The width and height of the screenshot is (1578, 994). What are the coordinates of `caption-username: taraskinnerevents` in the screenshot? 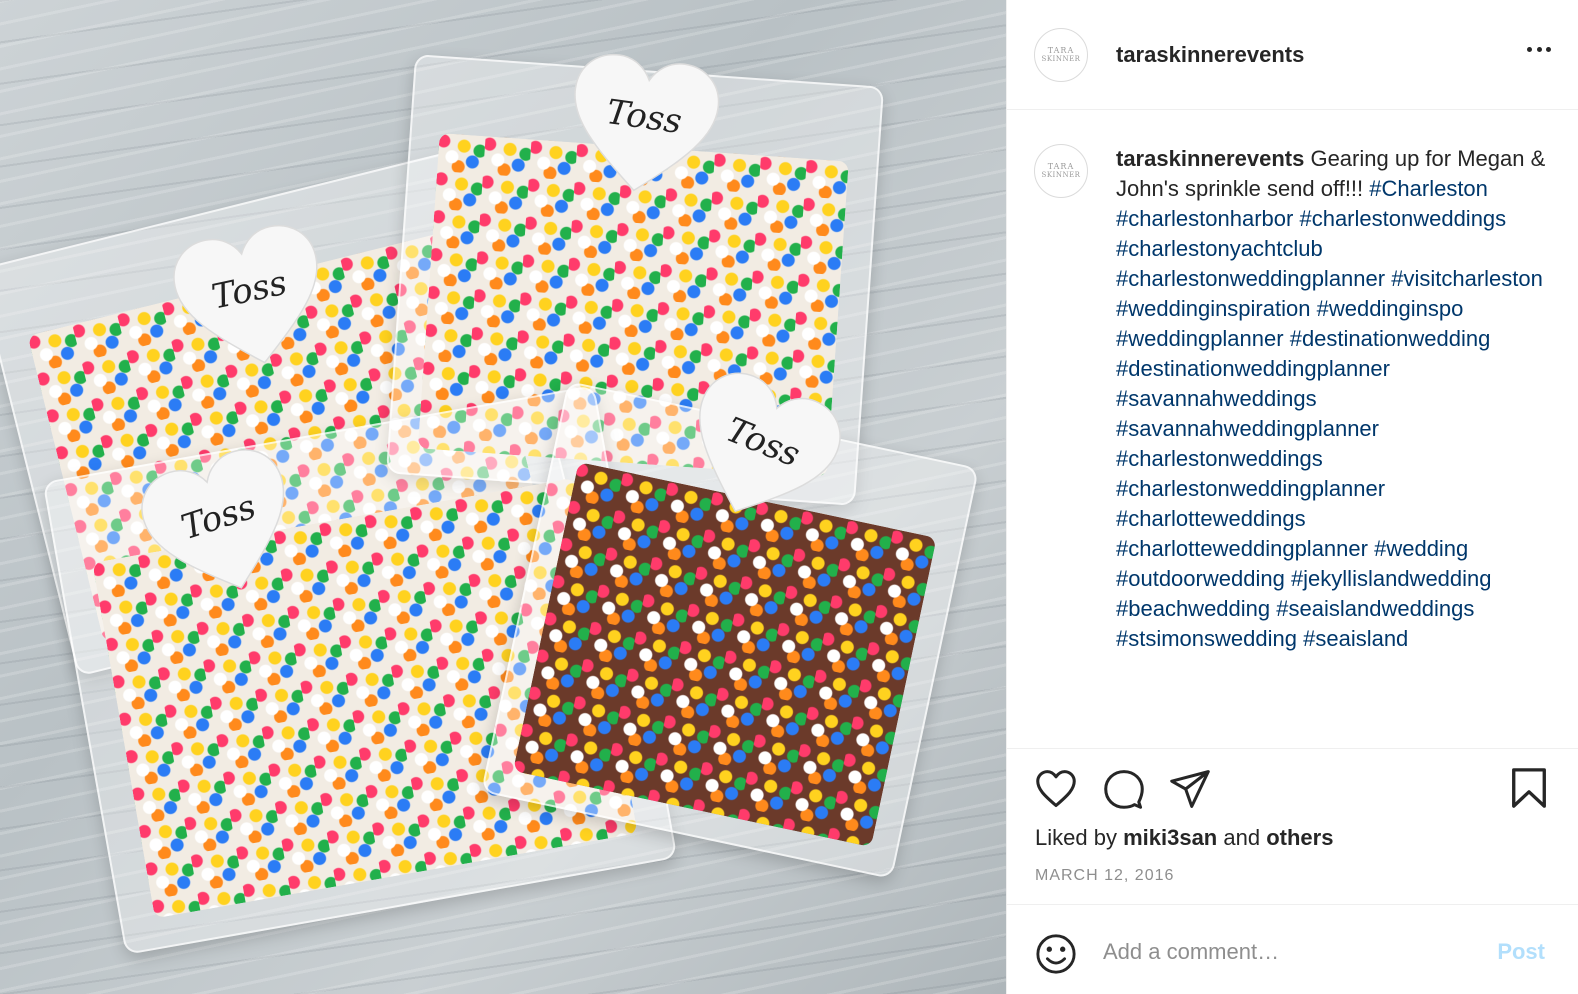 It's located at (1210, 158).